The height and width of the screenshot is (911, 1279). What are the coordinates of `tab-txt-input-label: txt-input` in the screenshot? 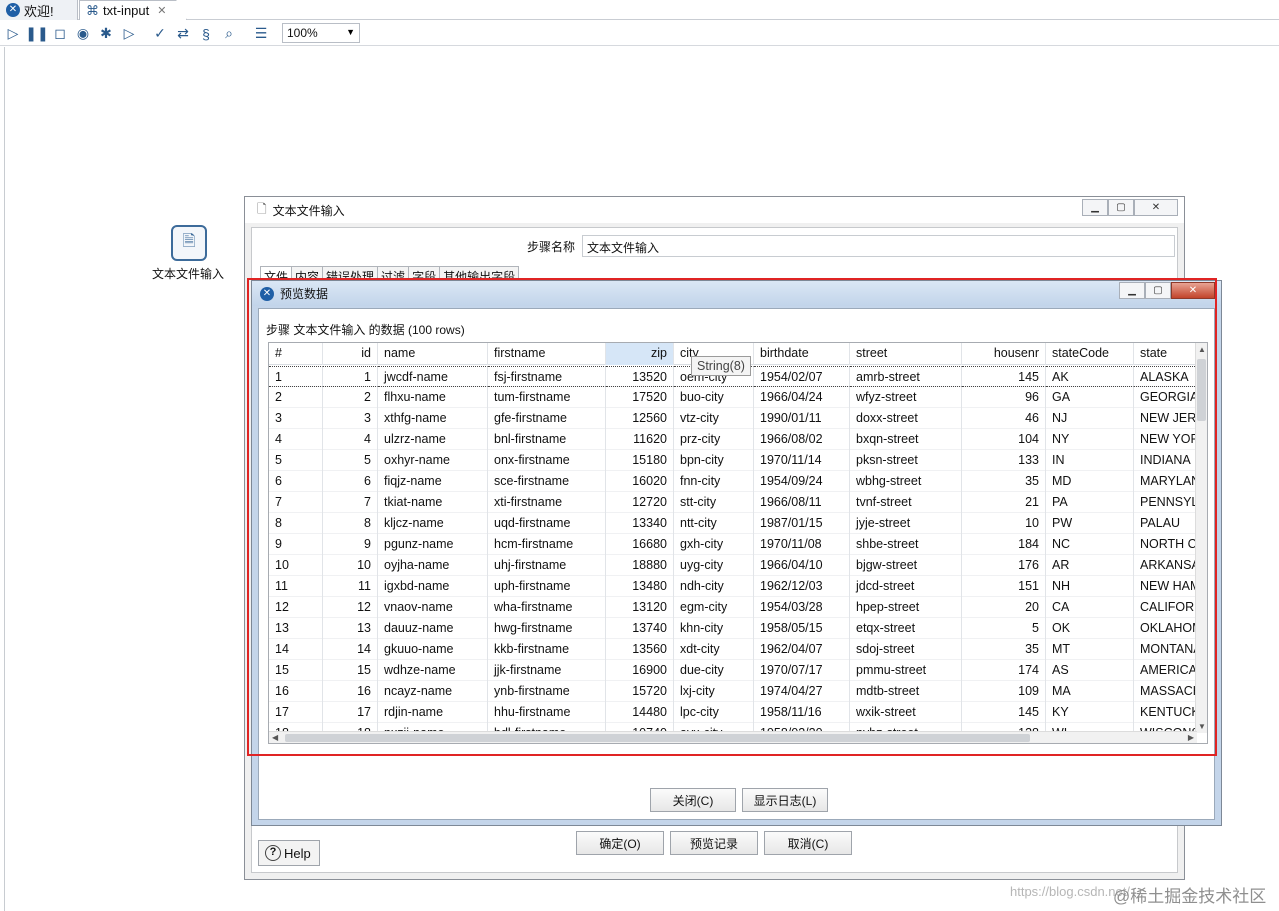 It's located at (126, 10).